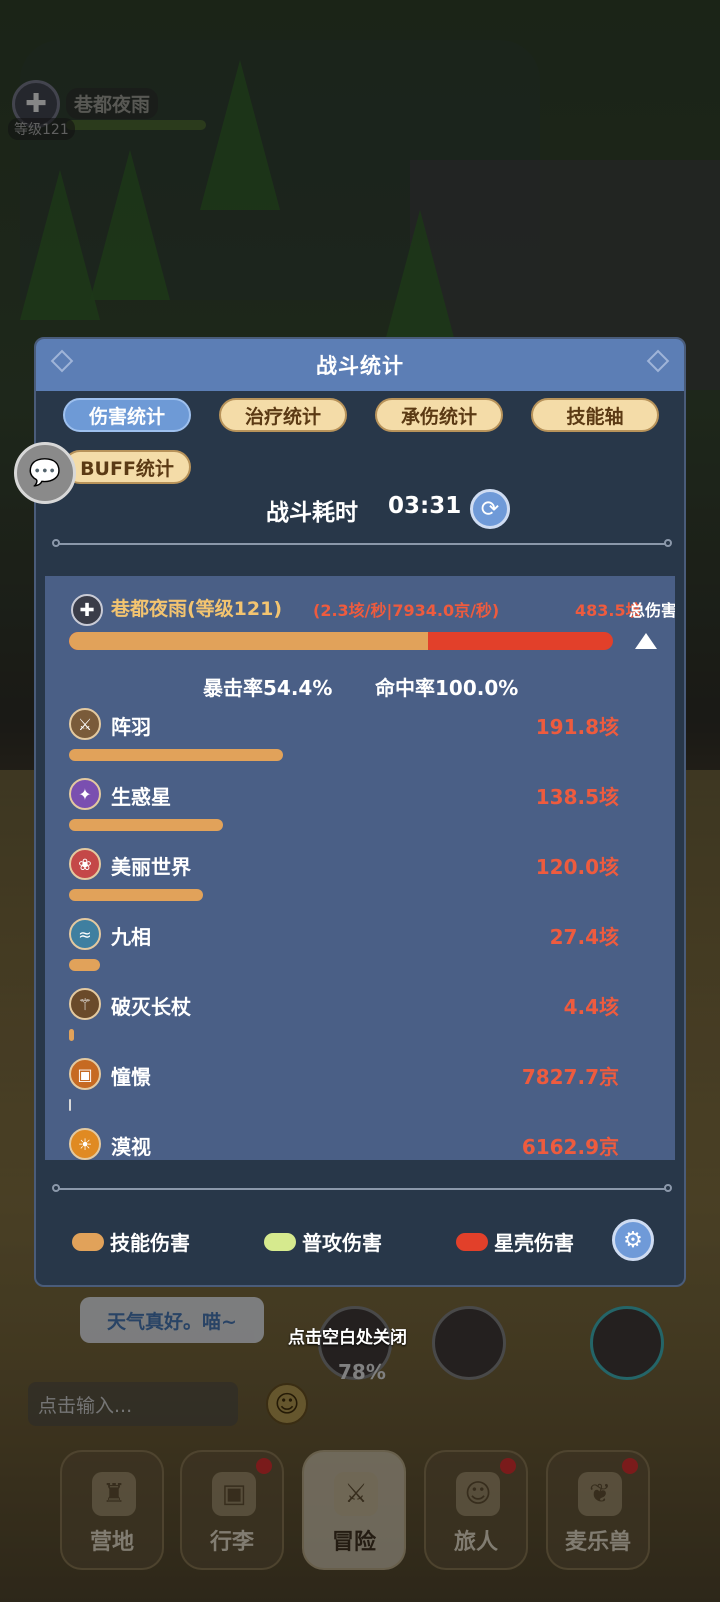 This screenshot has height=1602, width=720. What do you see at coordinates (85, 724) in the screenshot?
I see `sword-icon: ⚔` at bounding box center [85, 724].